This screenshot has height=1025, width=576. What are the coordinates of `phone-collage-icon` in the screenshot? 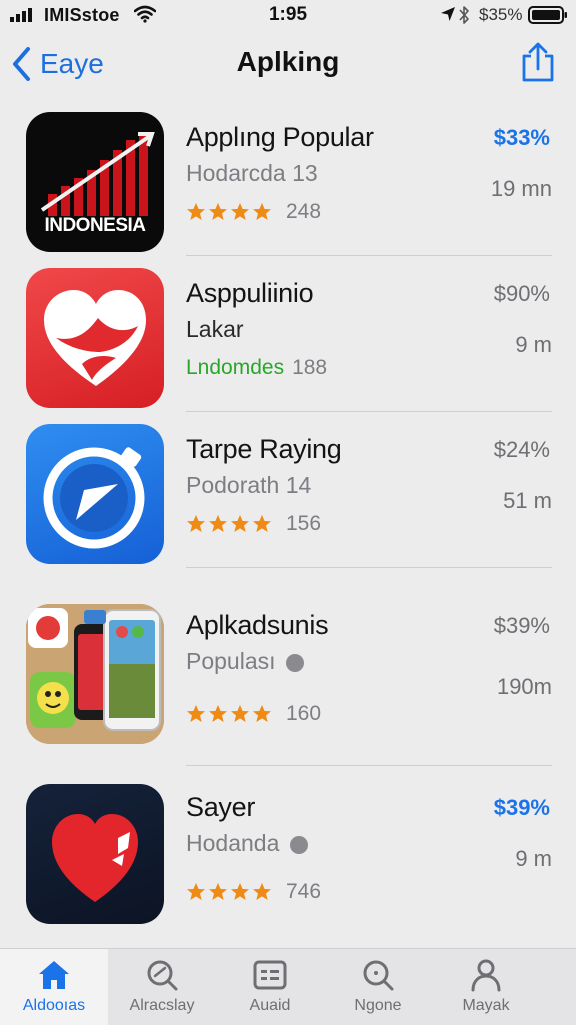 It's located at (95, 674).